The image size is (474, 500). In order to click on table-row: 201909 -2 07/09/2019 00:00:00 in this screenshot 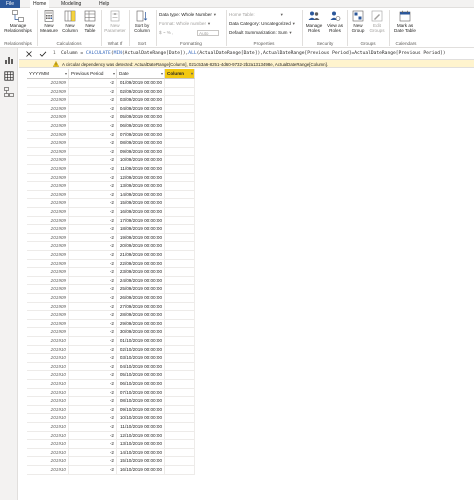, I will do `click(107, 135)`.